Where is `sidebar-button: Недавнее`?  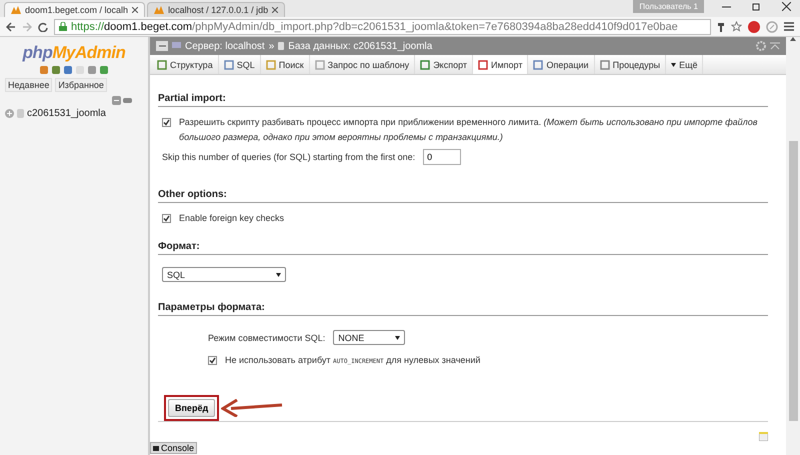
sidebar-button: Недавнее is located at coordinates (28, 85).